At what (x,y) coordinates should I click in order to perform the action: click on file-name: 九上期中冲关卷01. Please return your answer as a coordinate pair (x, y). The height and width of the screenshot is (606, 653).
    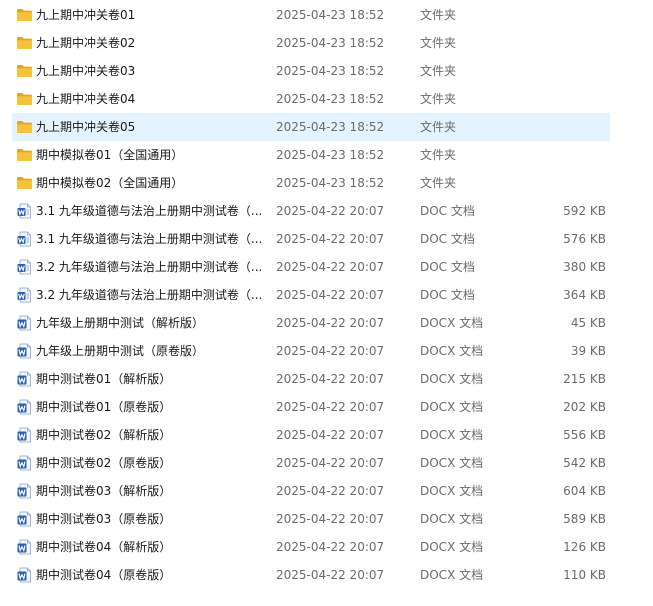
    Looking at the image, I should click on (86, 15).